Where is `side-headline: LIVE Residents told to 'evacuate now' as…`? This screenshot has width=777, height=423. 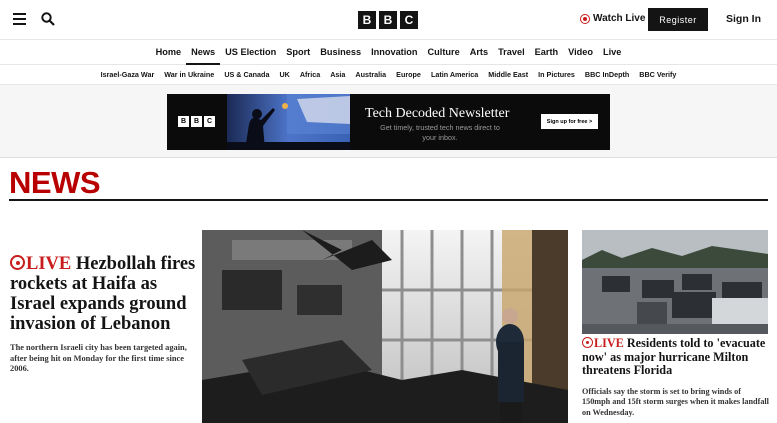 side-headline: LIVE Residents told to 'evacuate now' as… is located at coordinates (676, 357).